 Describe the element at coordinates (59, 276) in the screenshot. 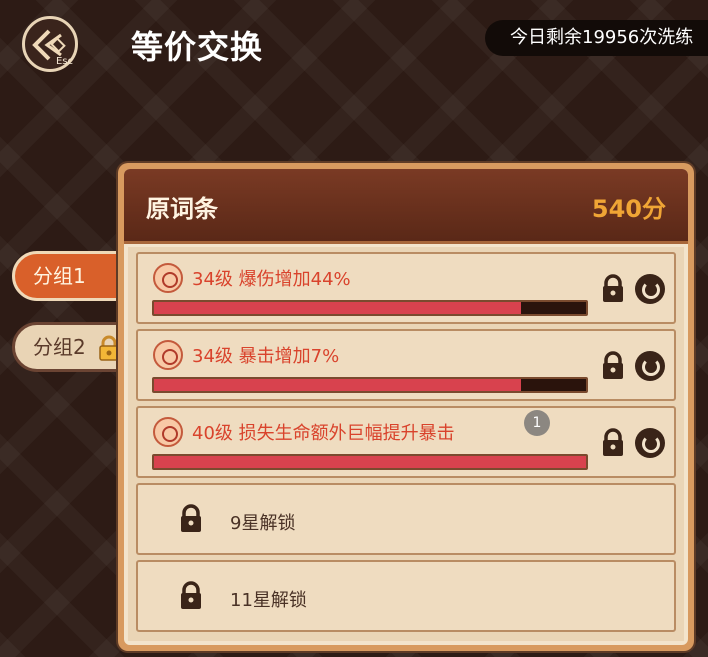

I see `tab-label: 分组1` at that location.